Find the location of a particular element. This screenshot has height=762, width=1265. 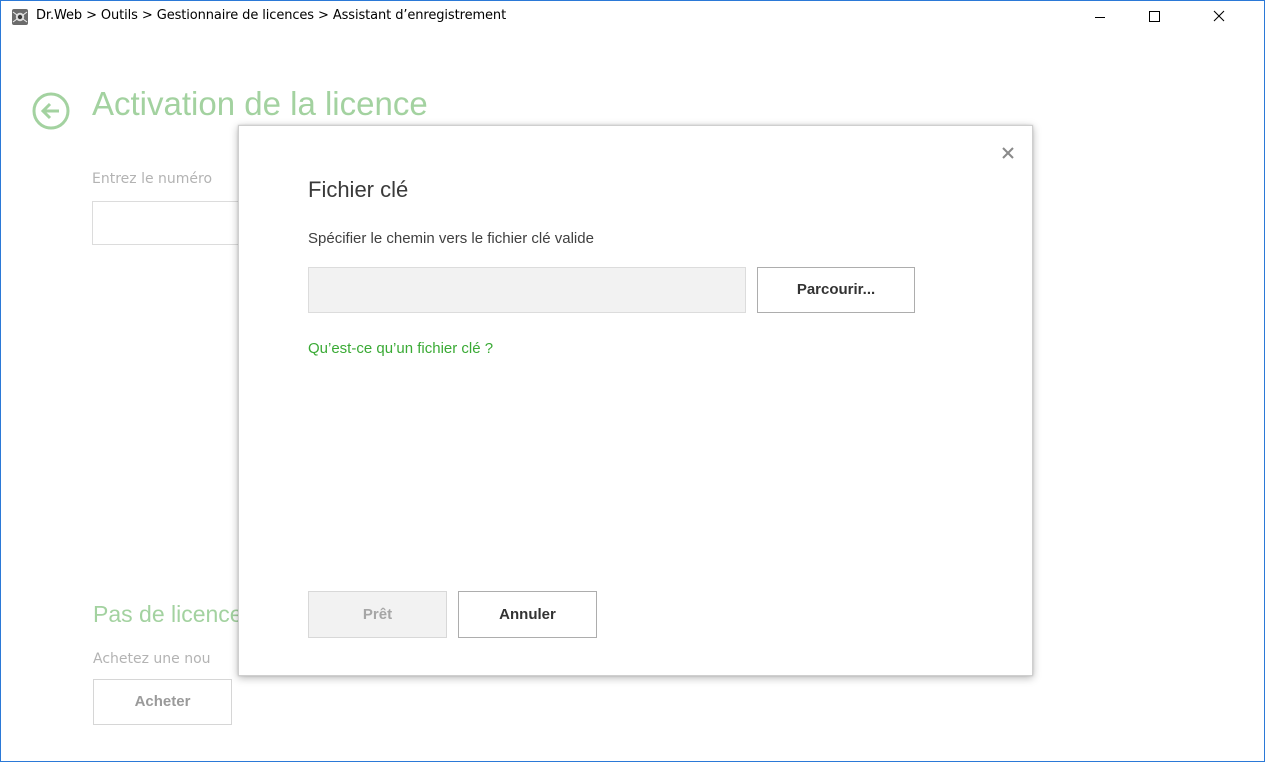

what-is-key-file-link: Qu’est-ce qu’un fichier clé ? is located at coordinates (400, 348).